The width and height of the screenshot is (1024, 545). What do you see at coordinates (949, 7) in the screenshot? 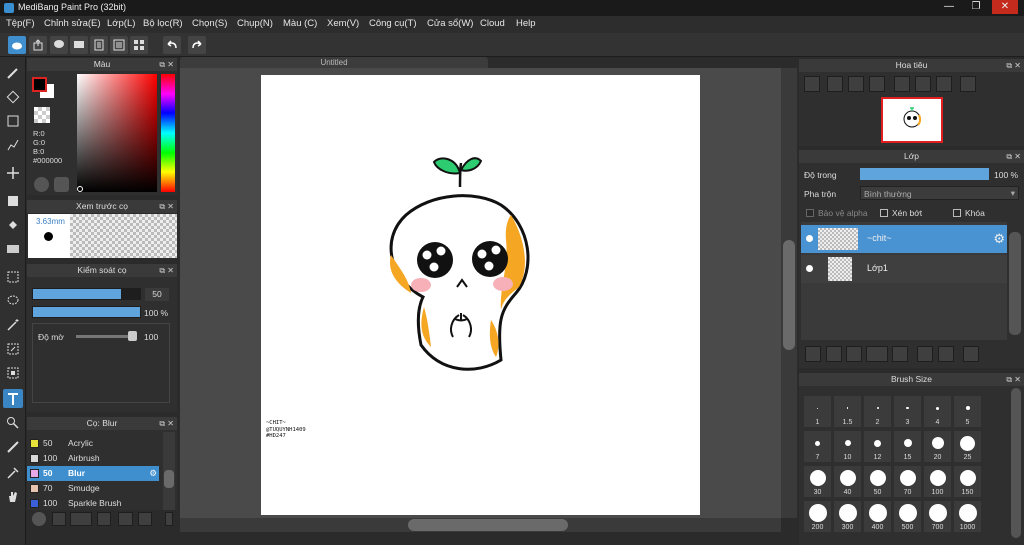
I see `minimize-button: —` at bounding box center [949, 7].